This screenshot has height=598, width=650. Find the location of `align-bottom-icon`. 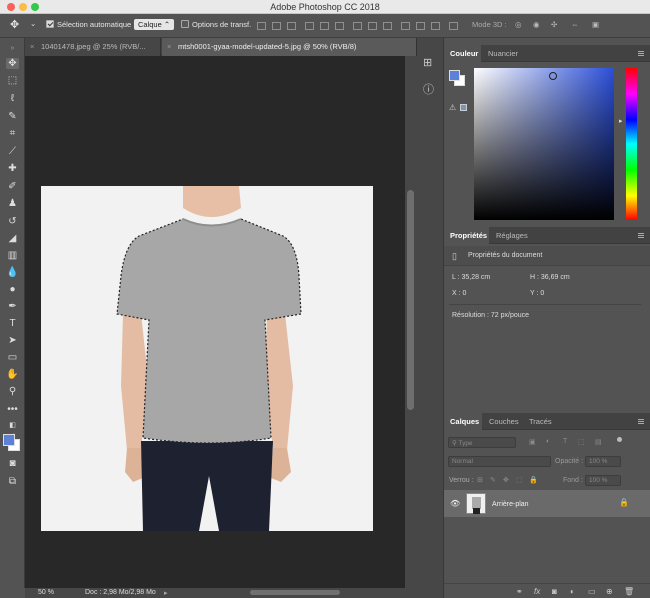

align-bottom-icon is located at coordinates (291, 26).